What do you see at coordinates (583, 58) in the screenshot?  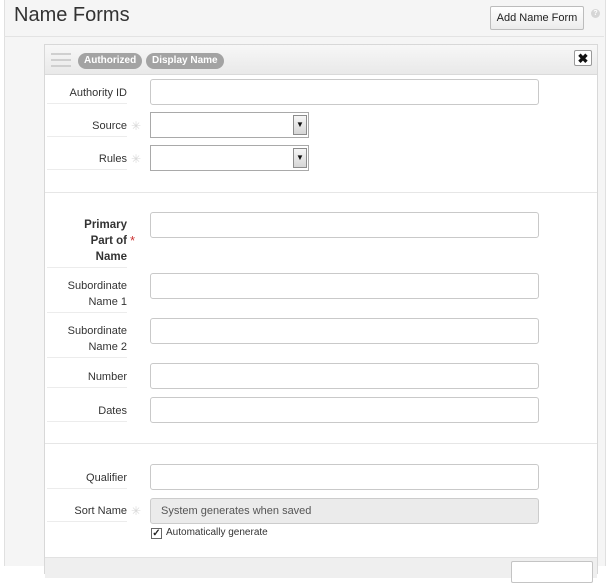 I see `close-button: ✖` at bounding box center [583, 58].